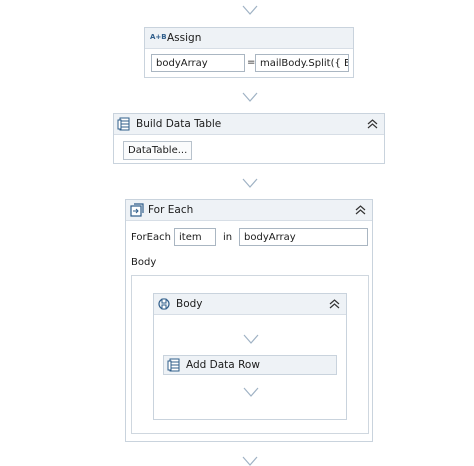  What do you see at coordinates (144, 262) in the screenshot?
I see `body-label: Body` at bounding box center [144, 262].